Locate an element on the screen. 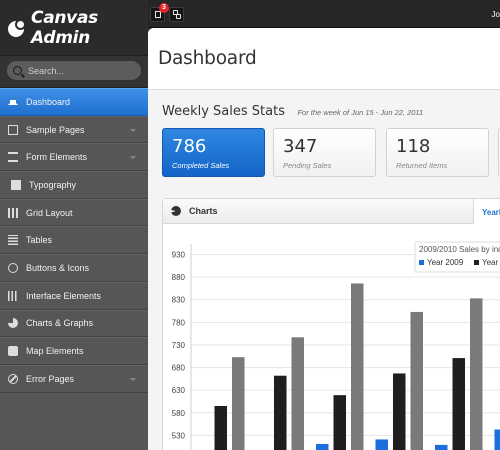 This screenshot has height=450, width=500. y-tick-label: 530 is located at coordinates (179, 435).